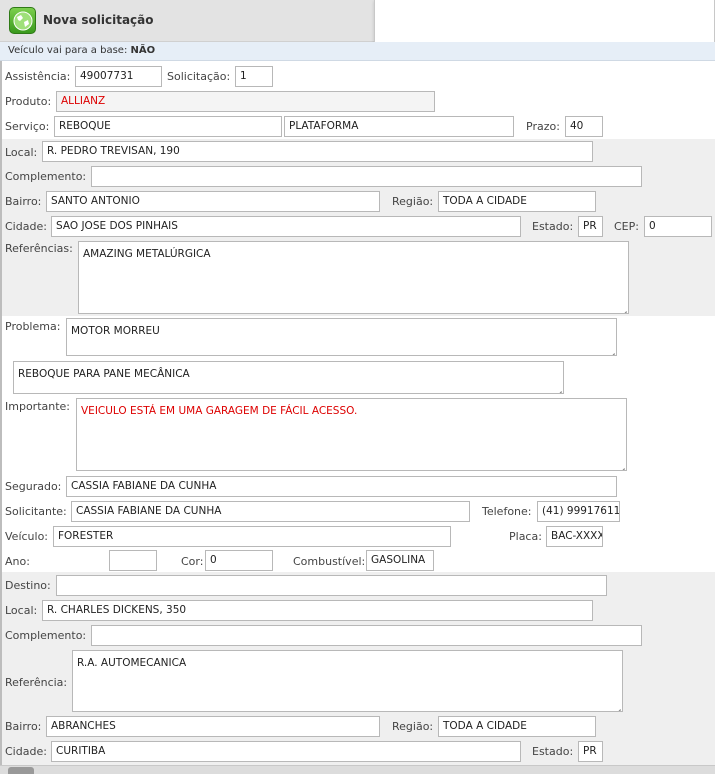 The image size is (715, 774). I want to click on solicitante-field: CASSIA FABIANE DA CUNHA, so click(270, 511).